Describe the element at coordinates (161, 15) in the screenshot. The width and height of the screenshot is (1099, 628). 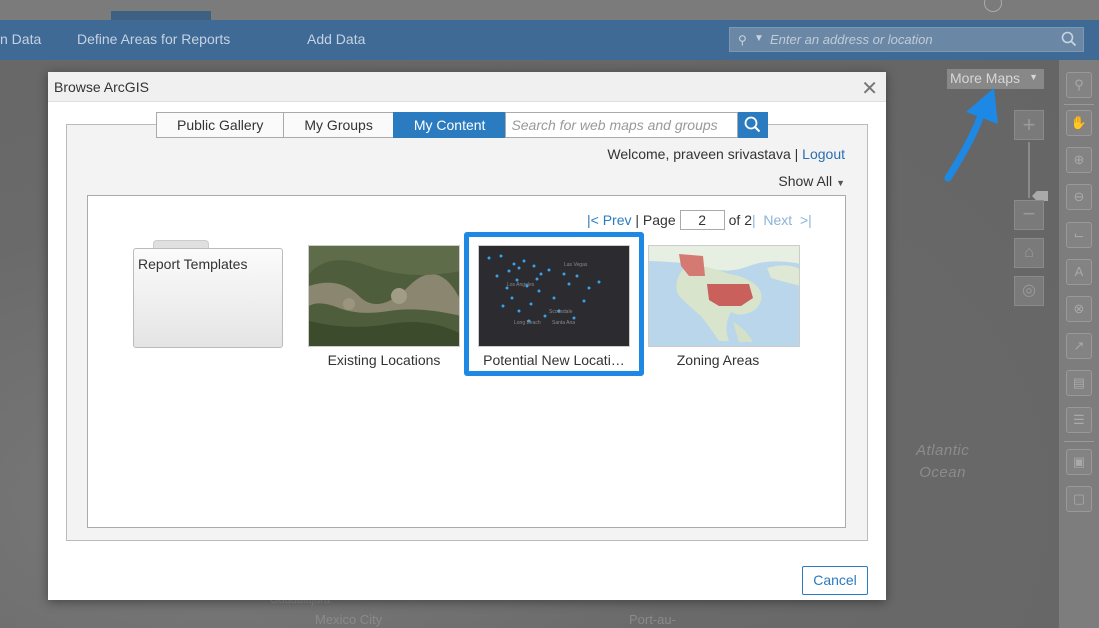
I see `active-tab-indicator` at that location.